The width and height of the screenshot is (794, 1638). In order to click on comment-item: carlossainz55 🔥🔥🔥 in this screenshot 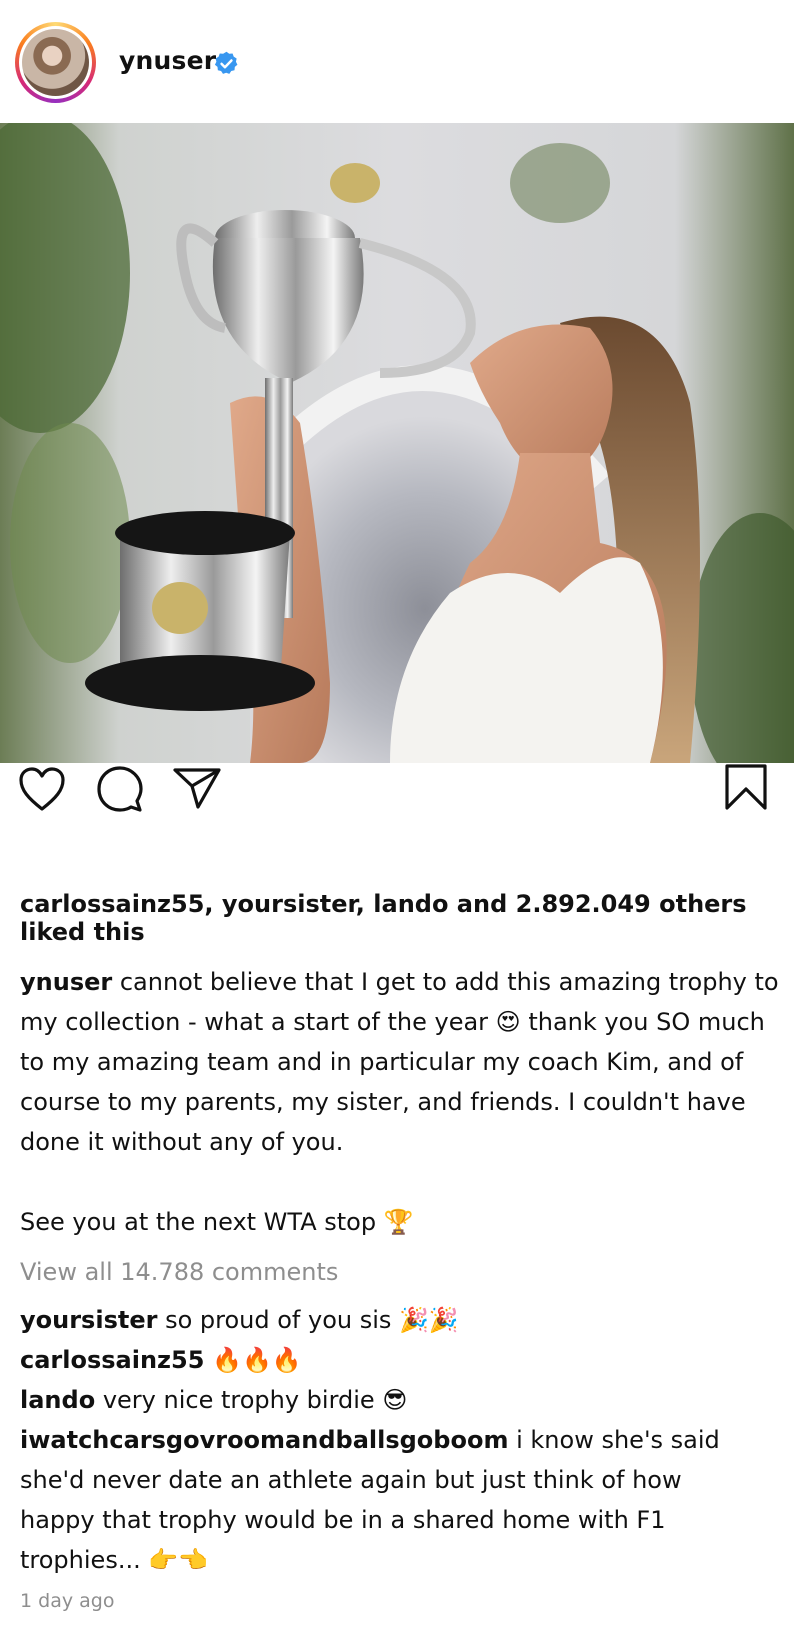, I will do `click(390, 1360)`.